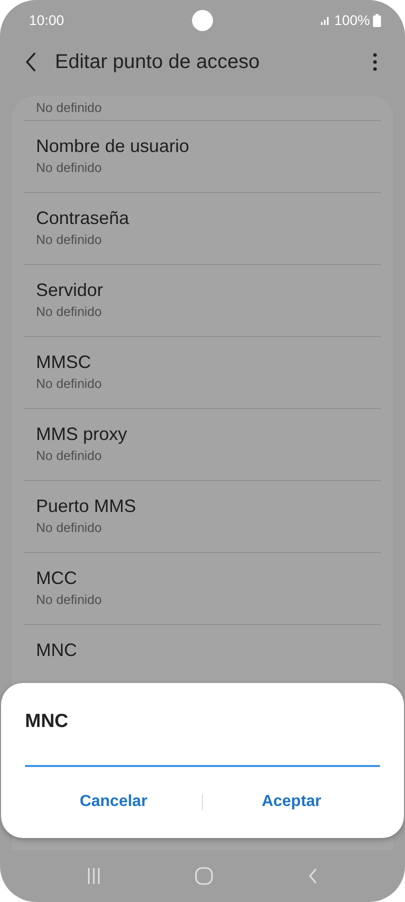  Describe the element at coordinates (291, 802) in the screenshot. I see `accept-button: Aceptar` at that location.